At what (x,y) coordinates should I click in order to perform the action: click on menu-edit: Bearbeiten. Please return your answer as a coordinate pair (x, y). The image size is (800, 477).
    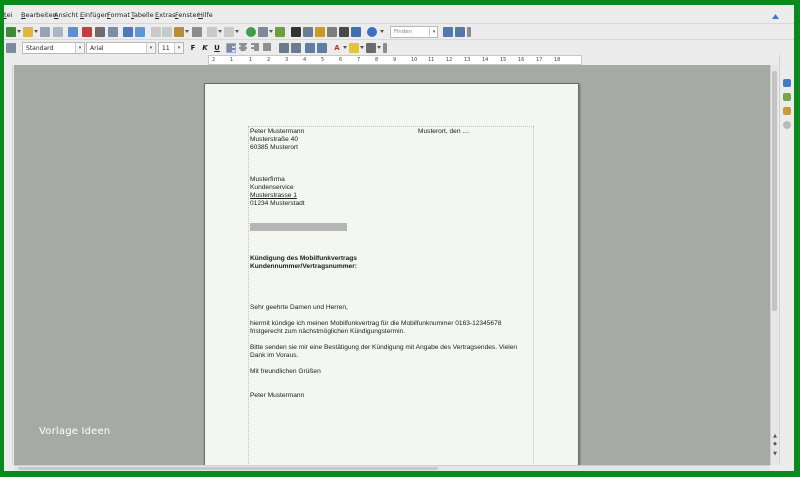
    Looking at the image, I should click on (39, 15).